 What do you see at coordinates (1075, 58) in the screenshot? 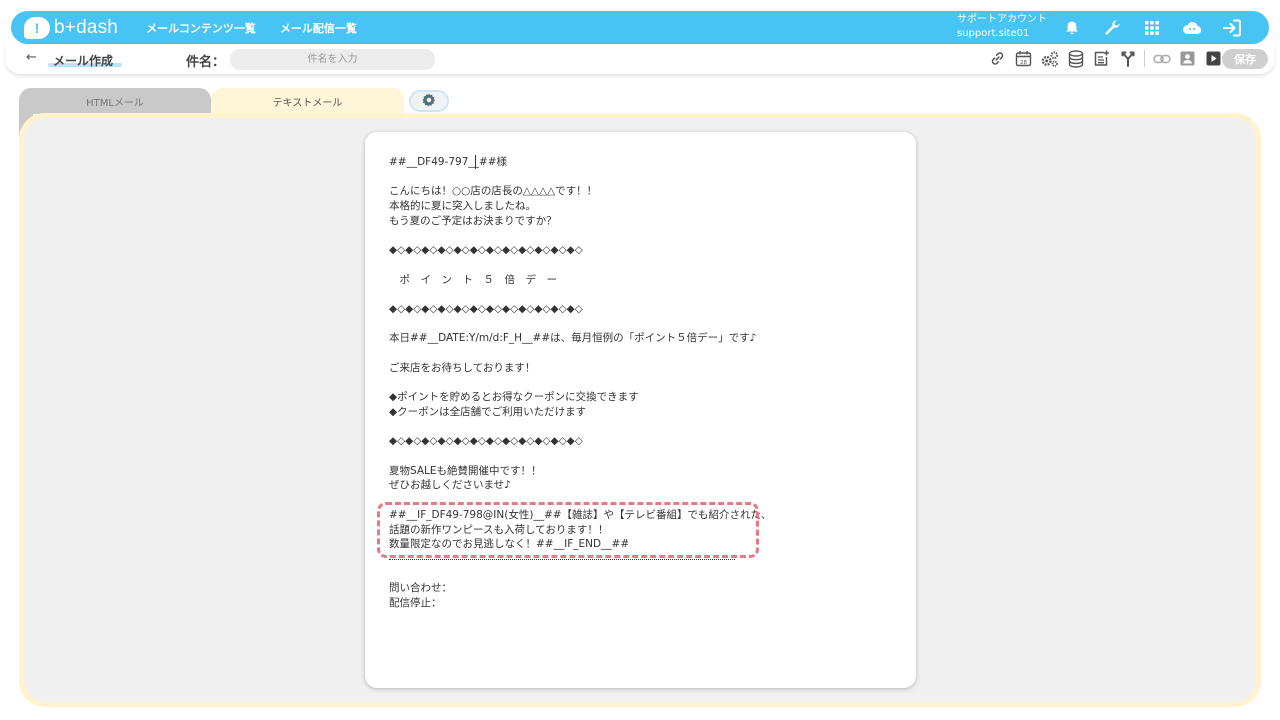
I see `database-icon` at bounding box center [1075, 58].